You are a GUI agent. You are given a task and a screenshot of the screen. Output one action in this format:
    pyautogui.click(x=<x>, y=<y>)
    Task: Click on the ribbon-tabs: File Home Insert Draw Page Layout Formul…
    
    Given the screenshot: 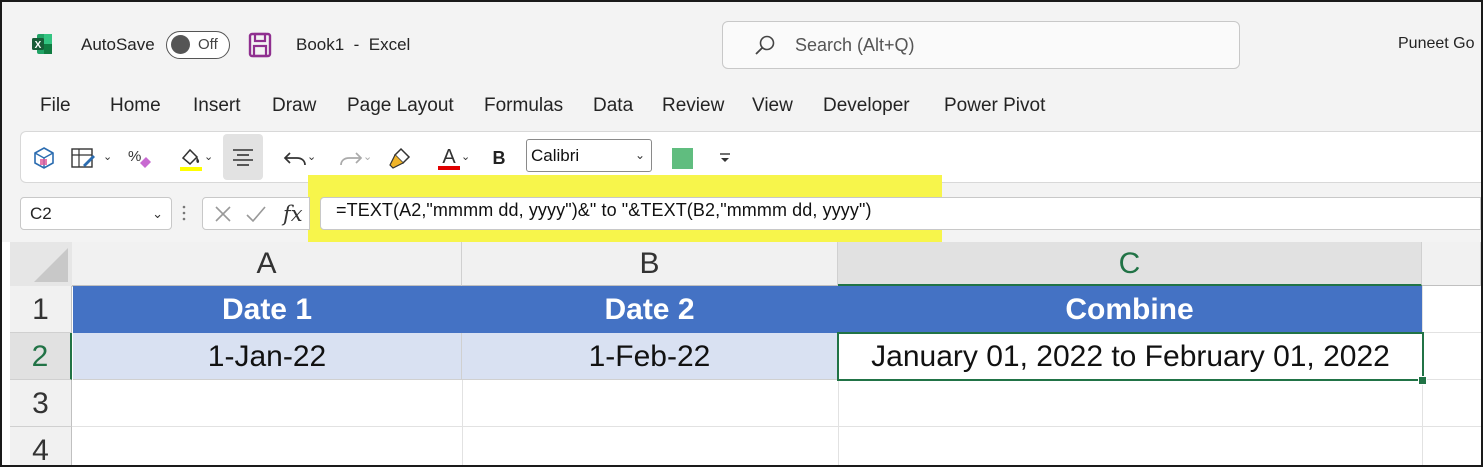 What is the action you would take?
    pyautogui.click(x=741, y=108)
    